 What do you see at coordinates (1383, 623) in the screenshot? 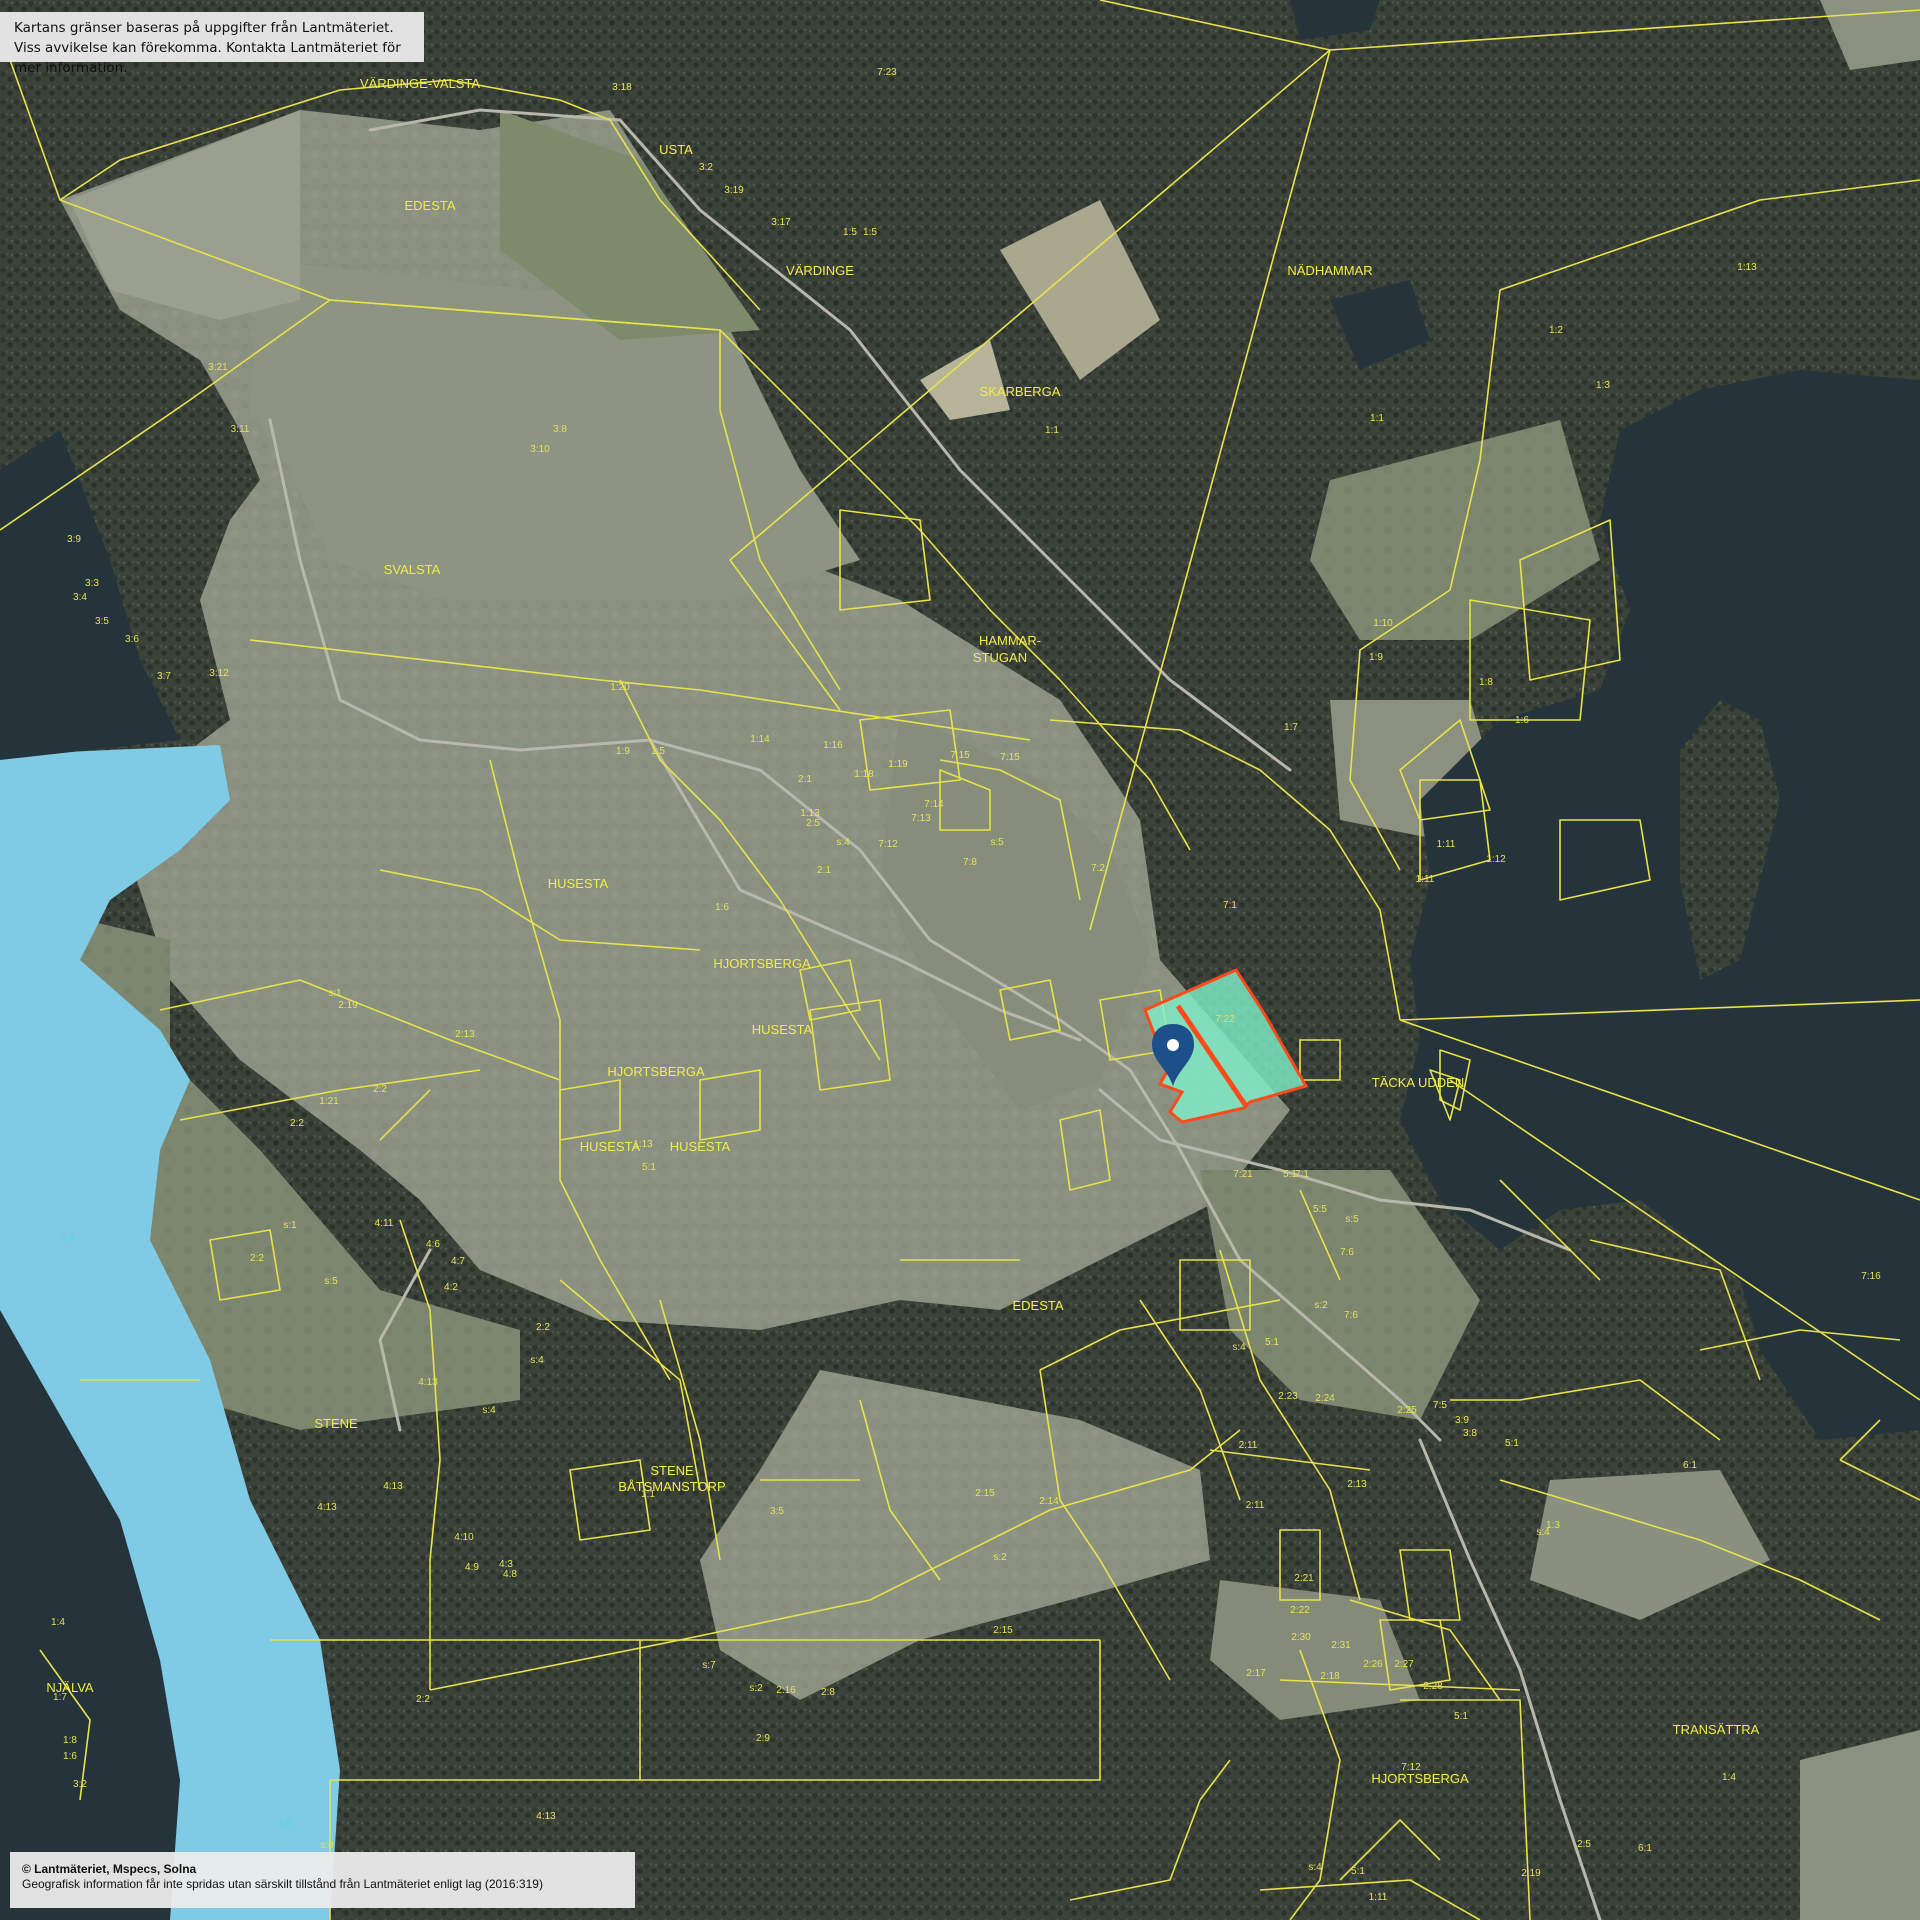
I see `parcel-id-label: 1:10` at bounding box center [1383, 623].